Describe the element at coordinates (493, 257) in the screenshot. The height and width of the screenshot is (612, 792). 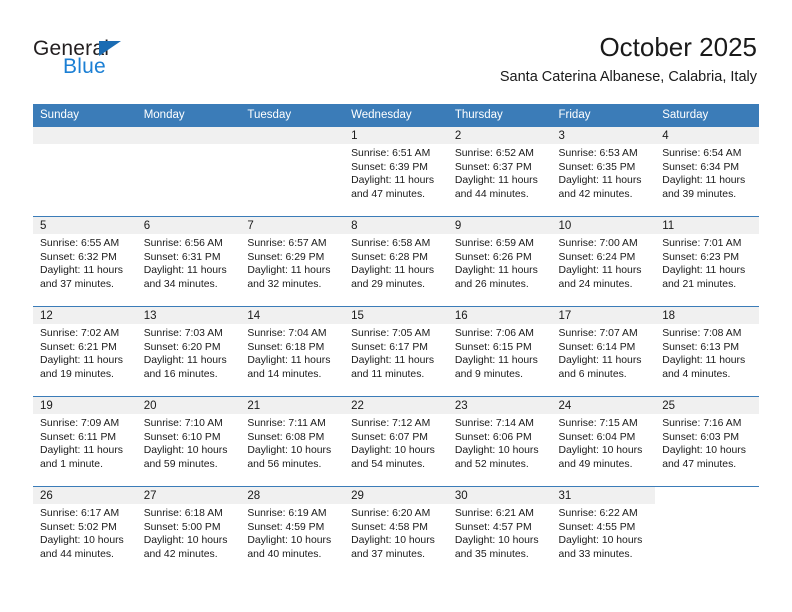
I see `sunset-time: Sunset: 6:26 PM` at that location.